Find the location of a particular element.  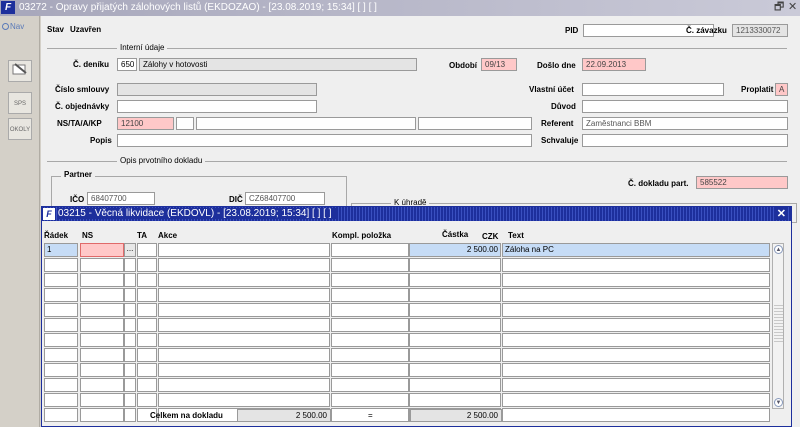

ico-field: 68407700 is located at coordinates (121, 198).